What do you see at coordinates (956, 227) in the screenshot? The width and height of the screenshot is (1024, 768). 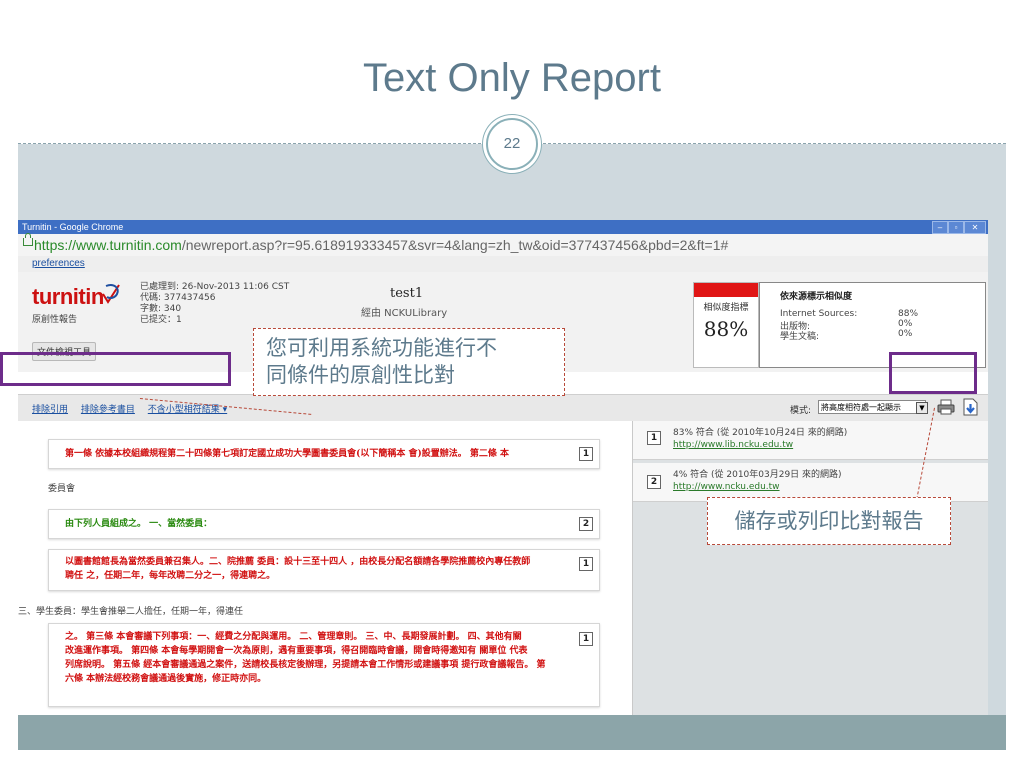 I see `maximize-icon: ▫` at bounding box center [956, 227].